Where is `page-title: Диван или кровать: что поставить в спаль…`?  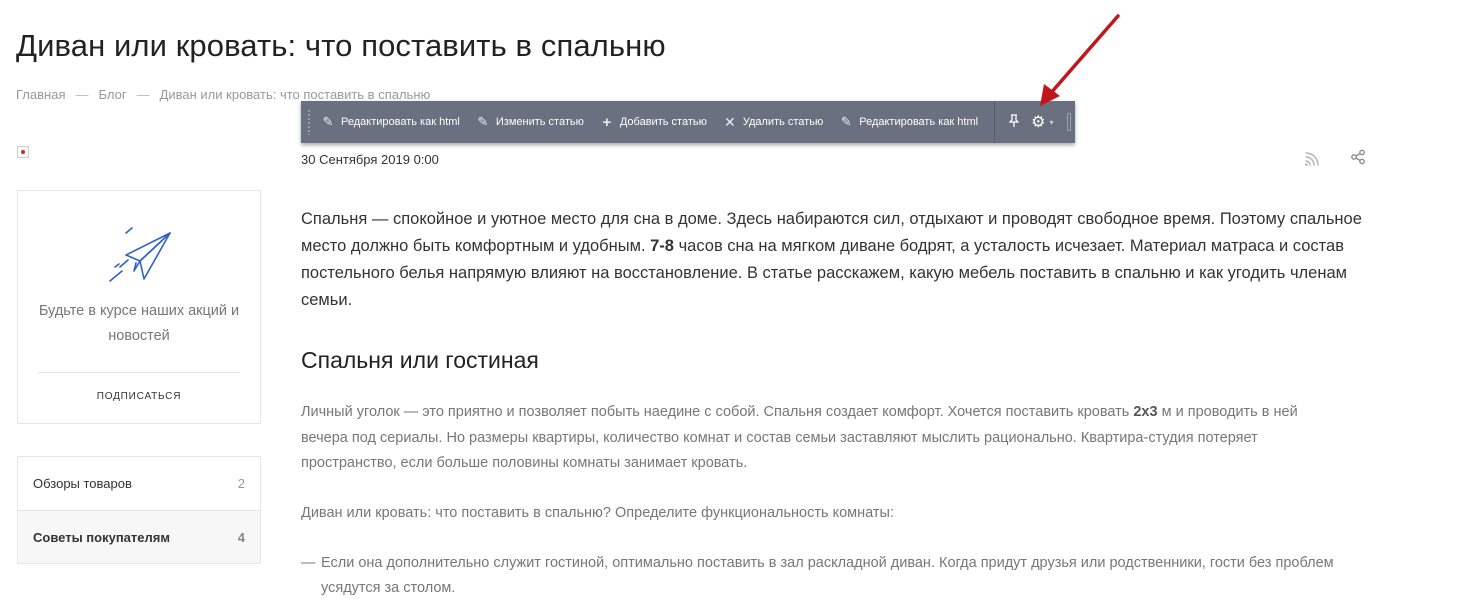 page-title: Диван или кровать: что поставить в спаль… is located at coordinates (341, 45).